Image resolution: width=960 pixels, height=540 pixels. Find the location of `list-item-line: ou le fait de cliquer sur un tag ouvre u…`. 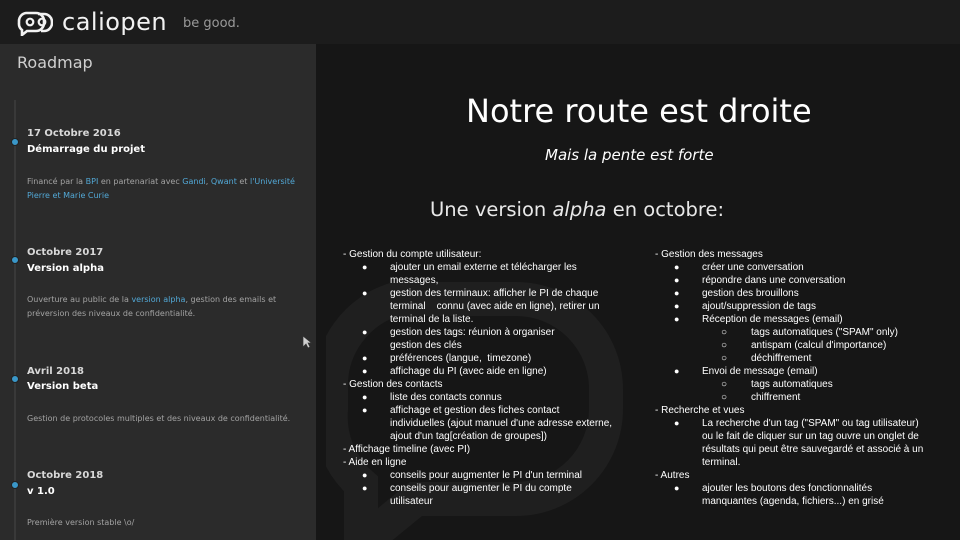

list-item-line: ou le fait de cliquer sur un tag ouvre u… is located at coordinates (810, 436).